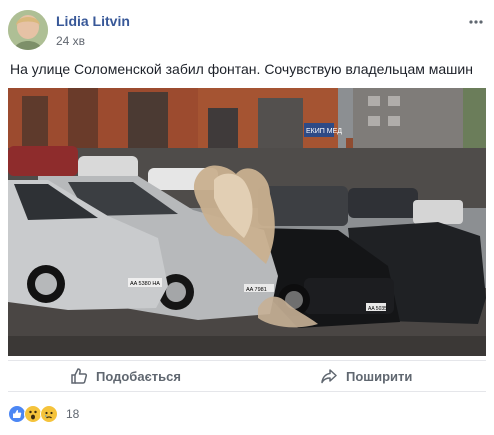 Image resolution: width=494 pixels, height=435 pixels. What do you see at coordinates (93, 21) in the screenshot?
I see `author-name: Lidia Litvin` at bounding box center [93, 21].